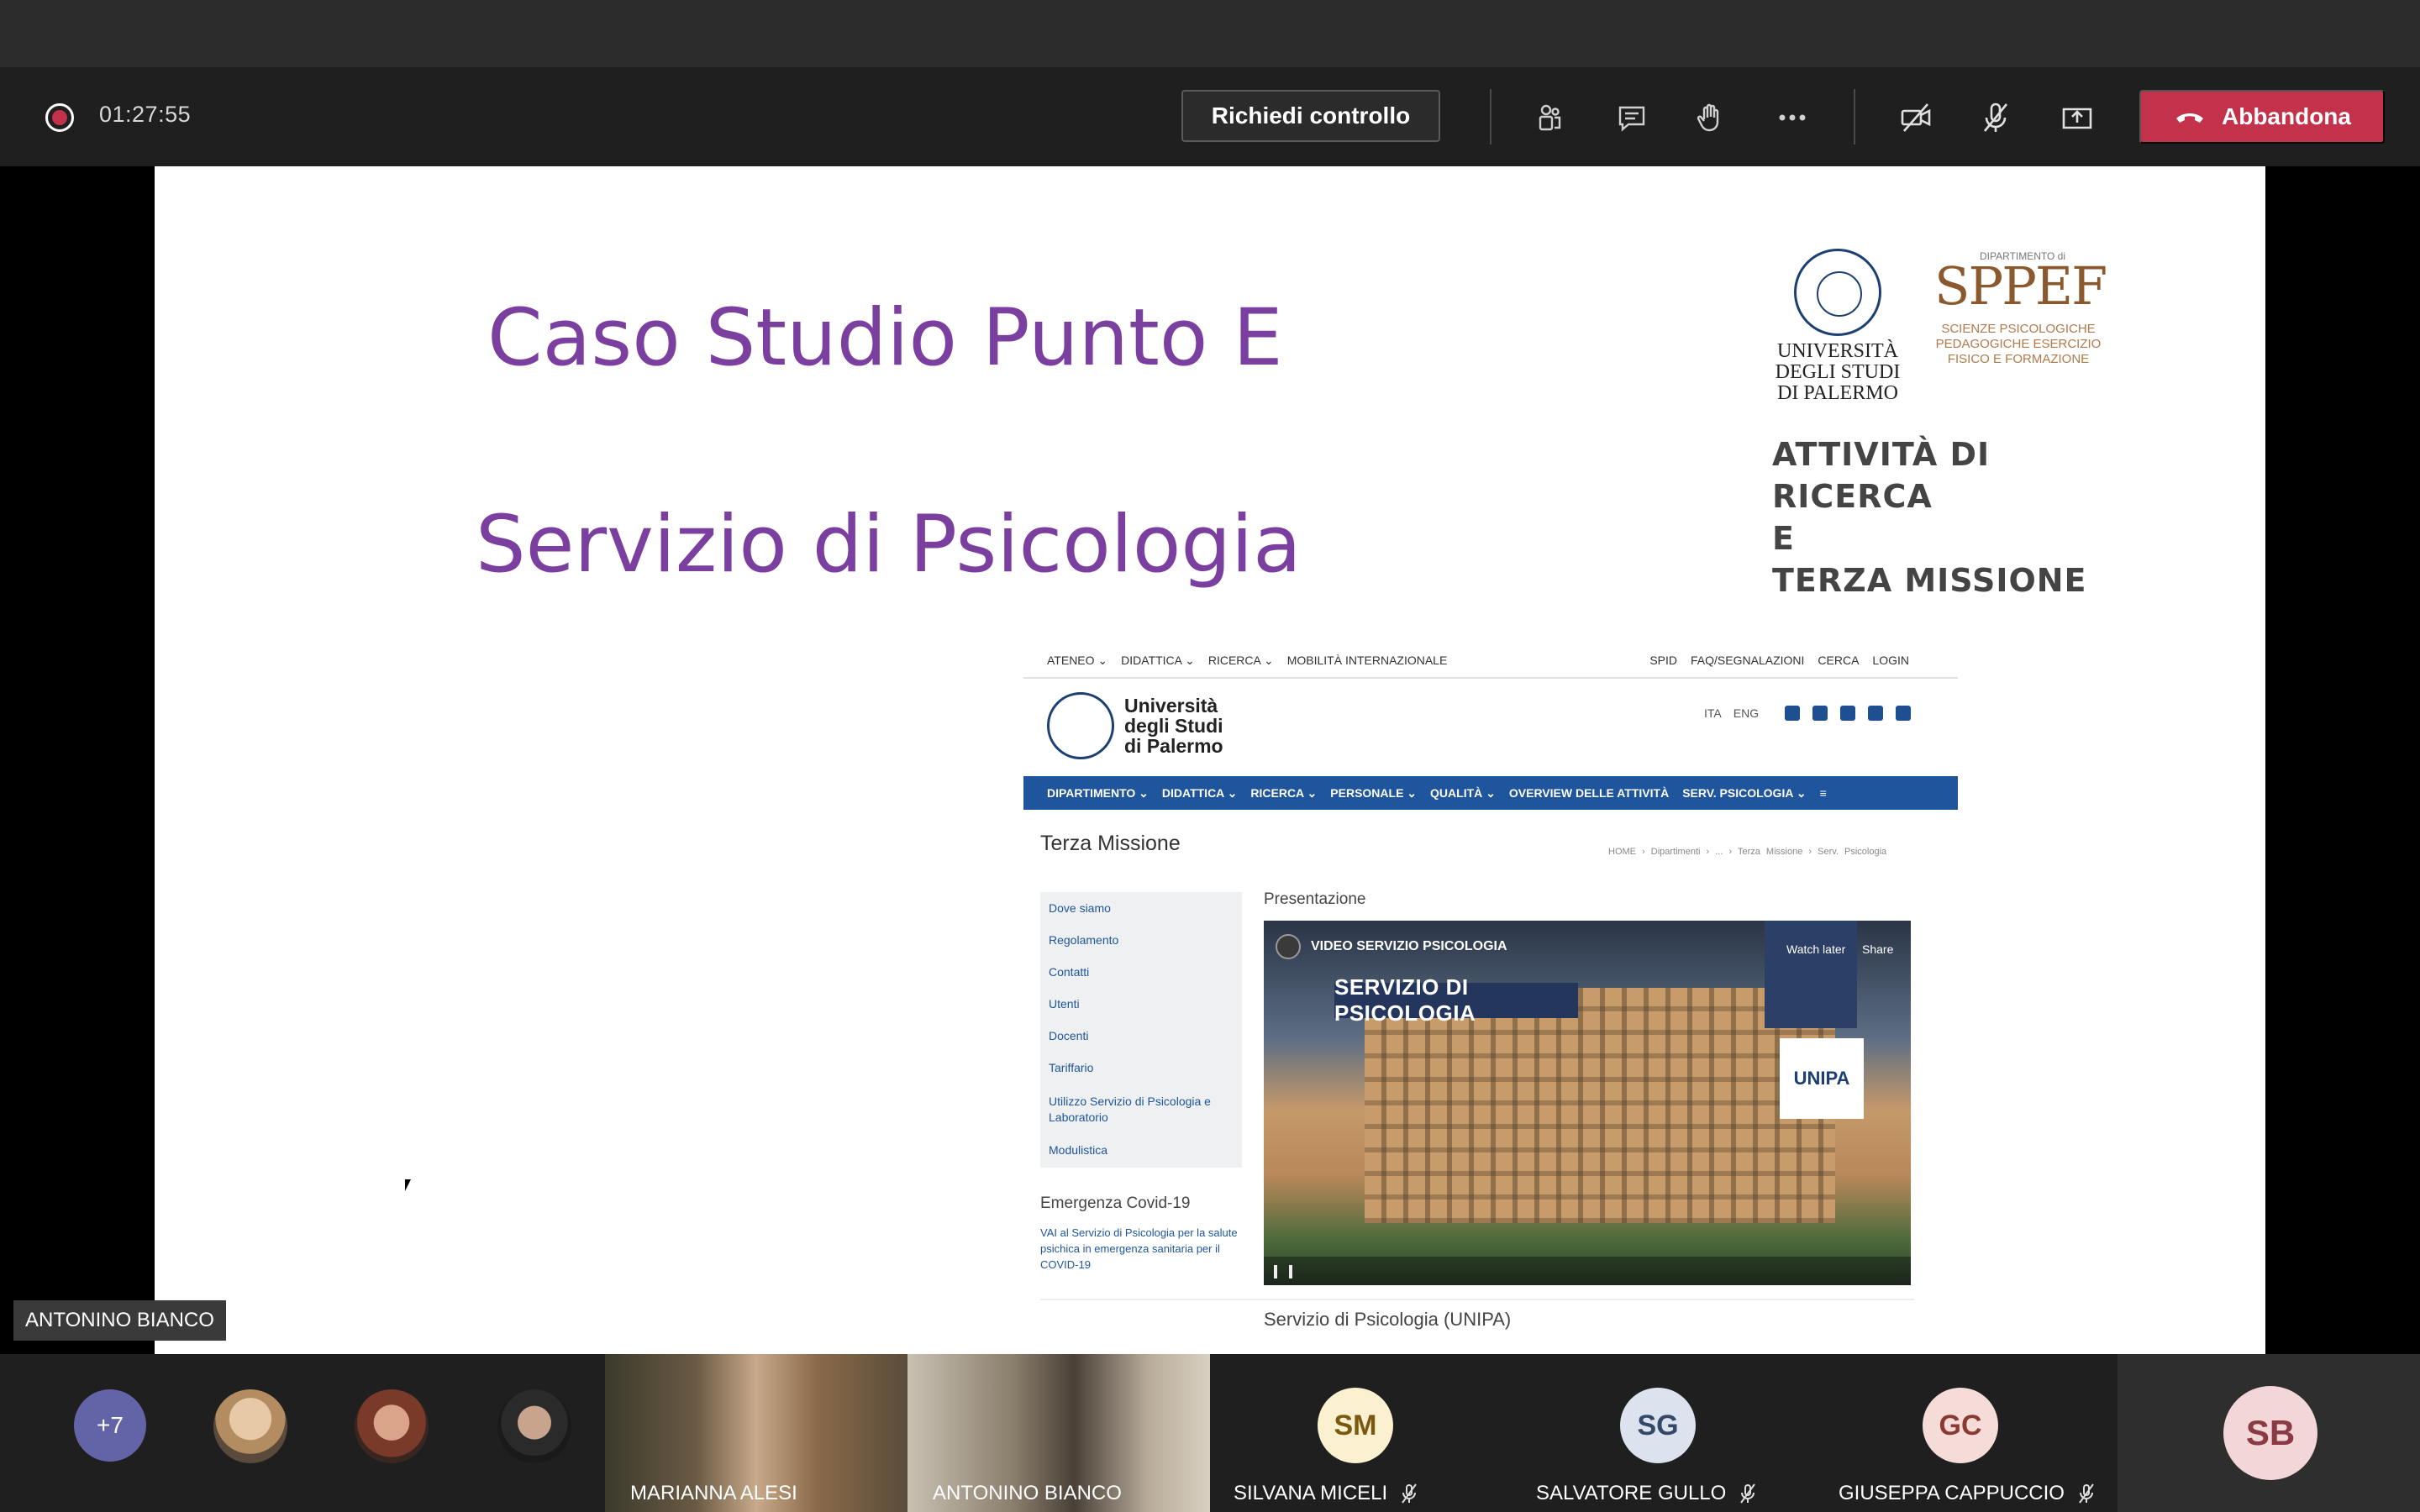  I want to click on site-top-link: FAQ/SEGNALAZIONI, so click(1748, 660).